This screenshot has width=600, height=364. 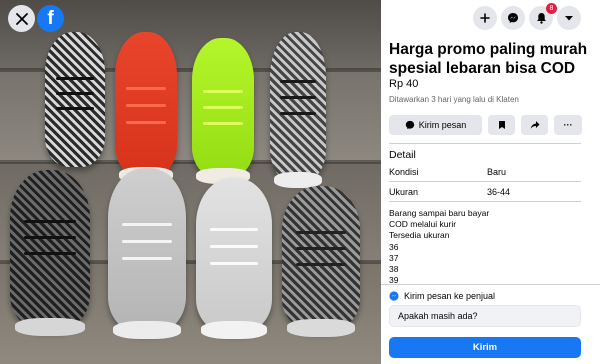 I want to click on shoe-black-knit, so click(x=50, y=253).